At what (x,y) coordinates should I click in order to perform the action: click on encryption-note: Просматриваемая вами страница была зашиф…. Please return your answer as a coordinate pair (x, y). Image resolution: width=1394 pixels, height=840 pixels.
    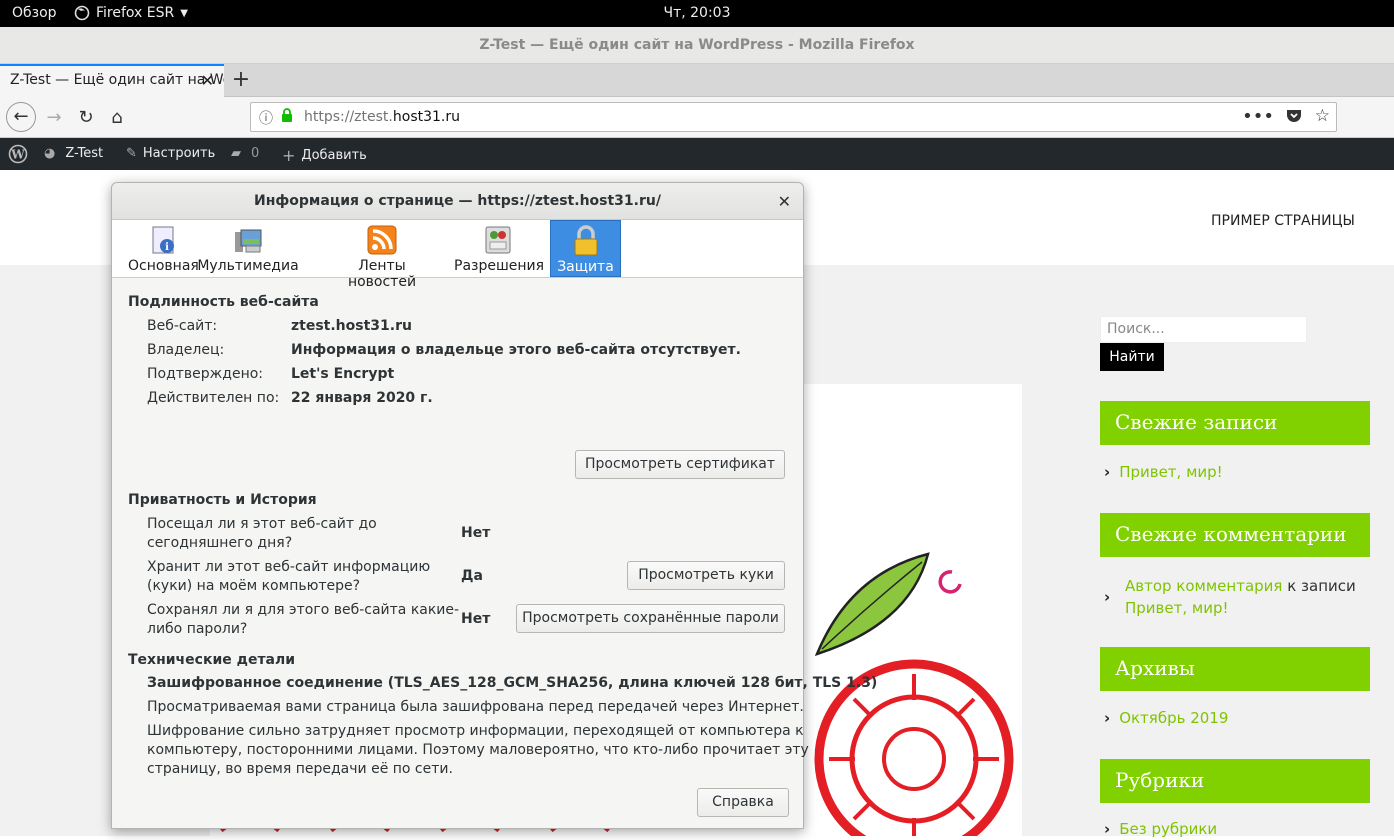
    Looking at the image, I should click on (475, 707).